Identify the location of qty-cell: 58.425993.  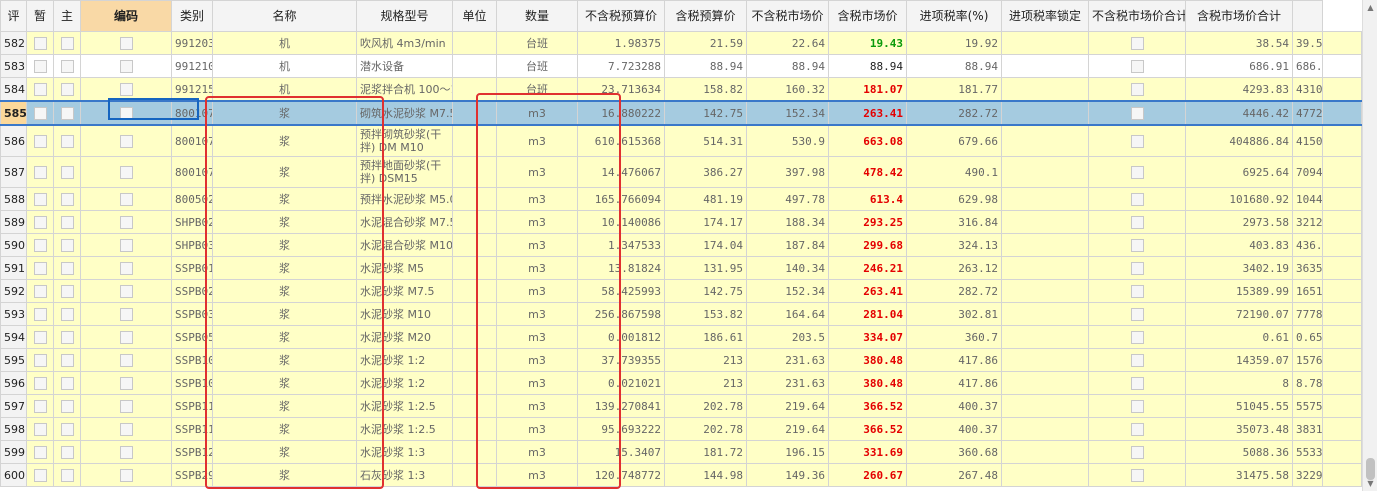
(621, 291).